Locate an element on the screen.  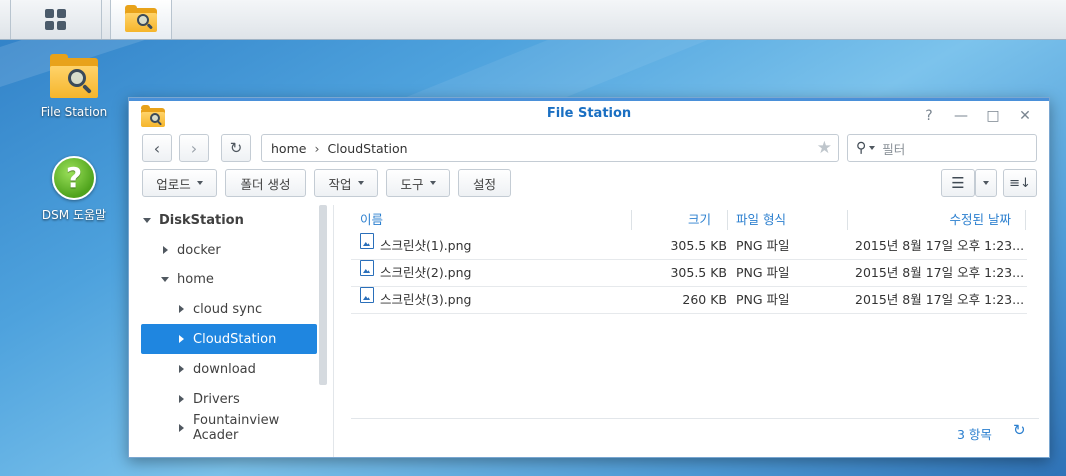
minimize-button: — is located at coordinates (961, 116).